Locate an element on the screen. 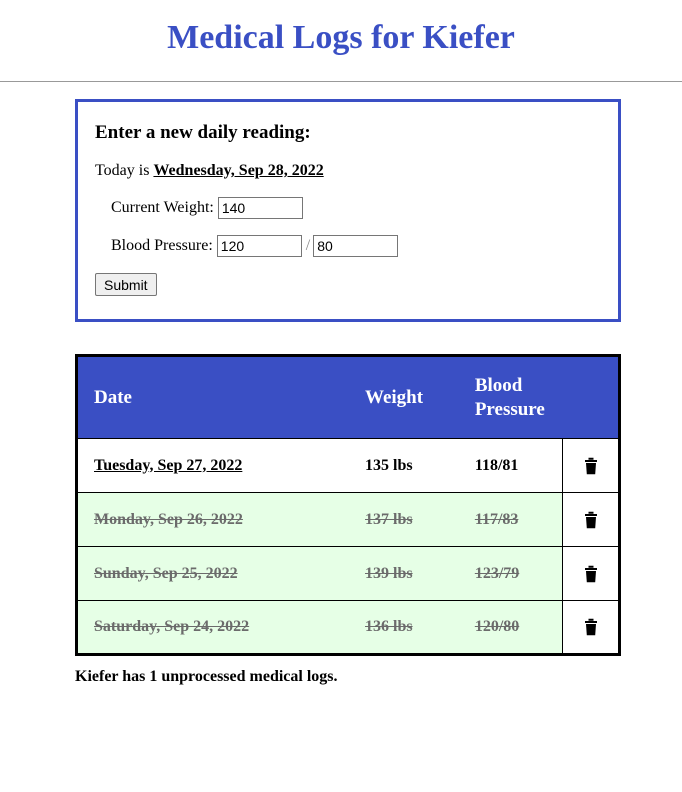  row-date: Monday, Sep 26, 2022 is located at coordinates (168, 519).